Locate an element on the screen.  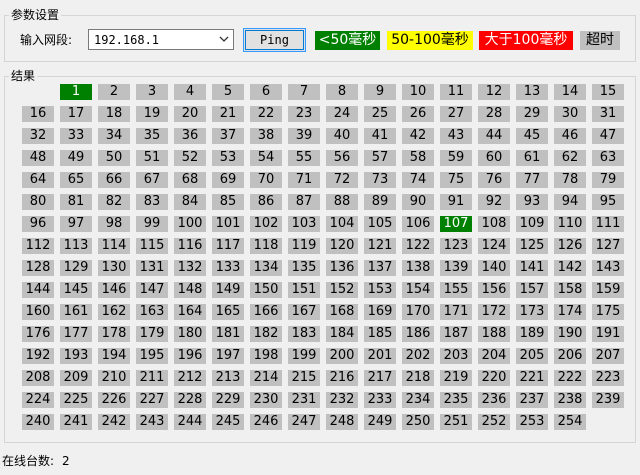
host-cell-176: 176 is located at coordinates (38, 334).